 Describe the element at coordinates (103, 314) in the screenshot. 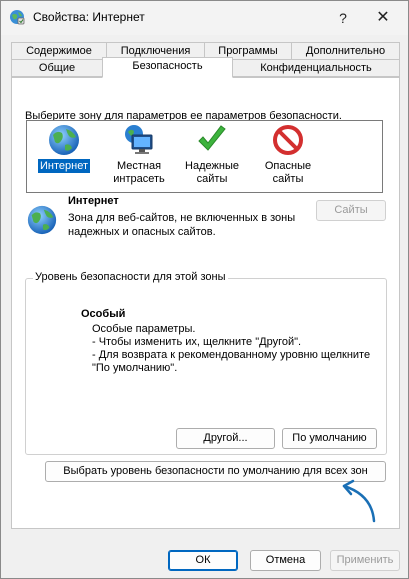

I see `security-level-title: Особый` at that location.